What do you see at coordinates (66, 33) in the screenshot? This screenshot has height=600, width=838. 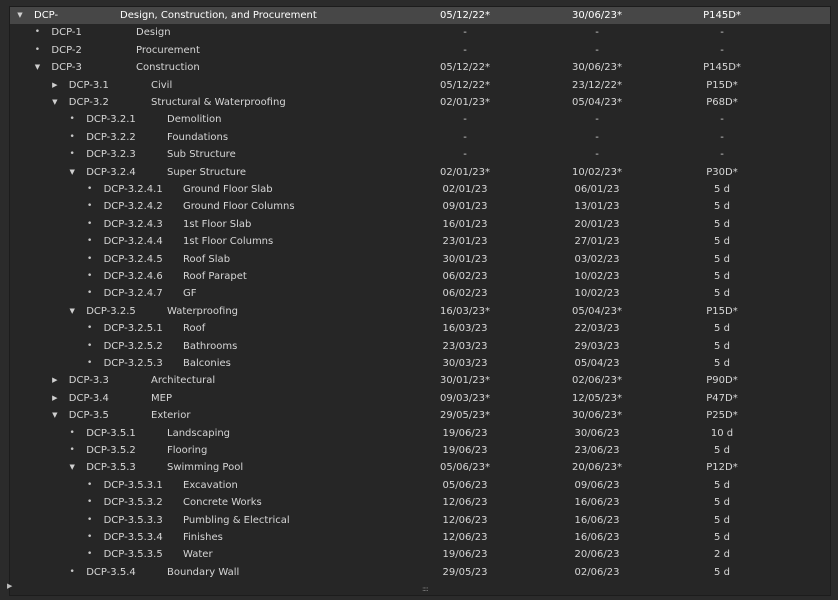 I see `task-id: DCP-1` at bounding box center [66, 33].